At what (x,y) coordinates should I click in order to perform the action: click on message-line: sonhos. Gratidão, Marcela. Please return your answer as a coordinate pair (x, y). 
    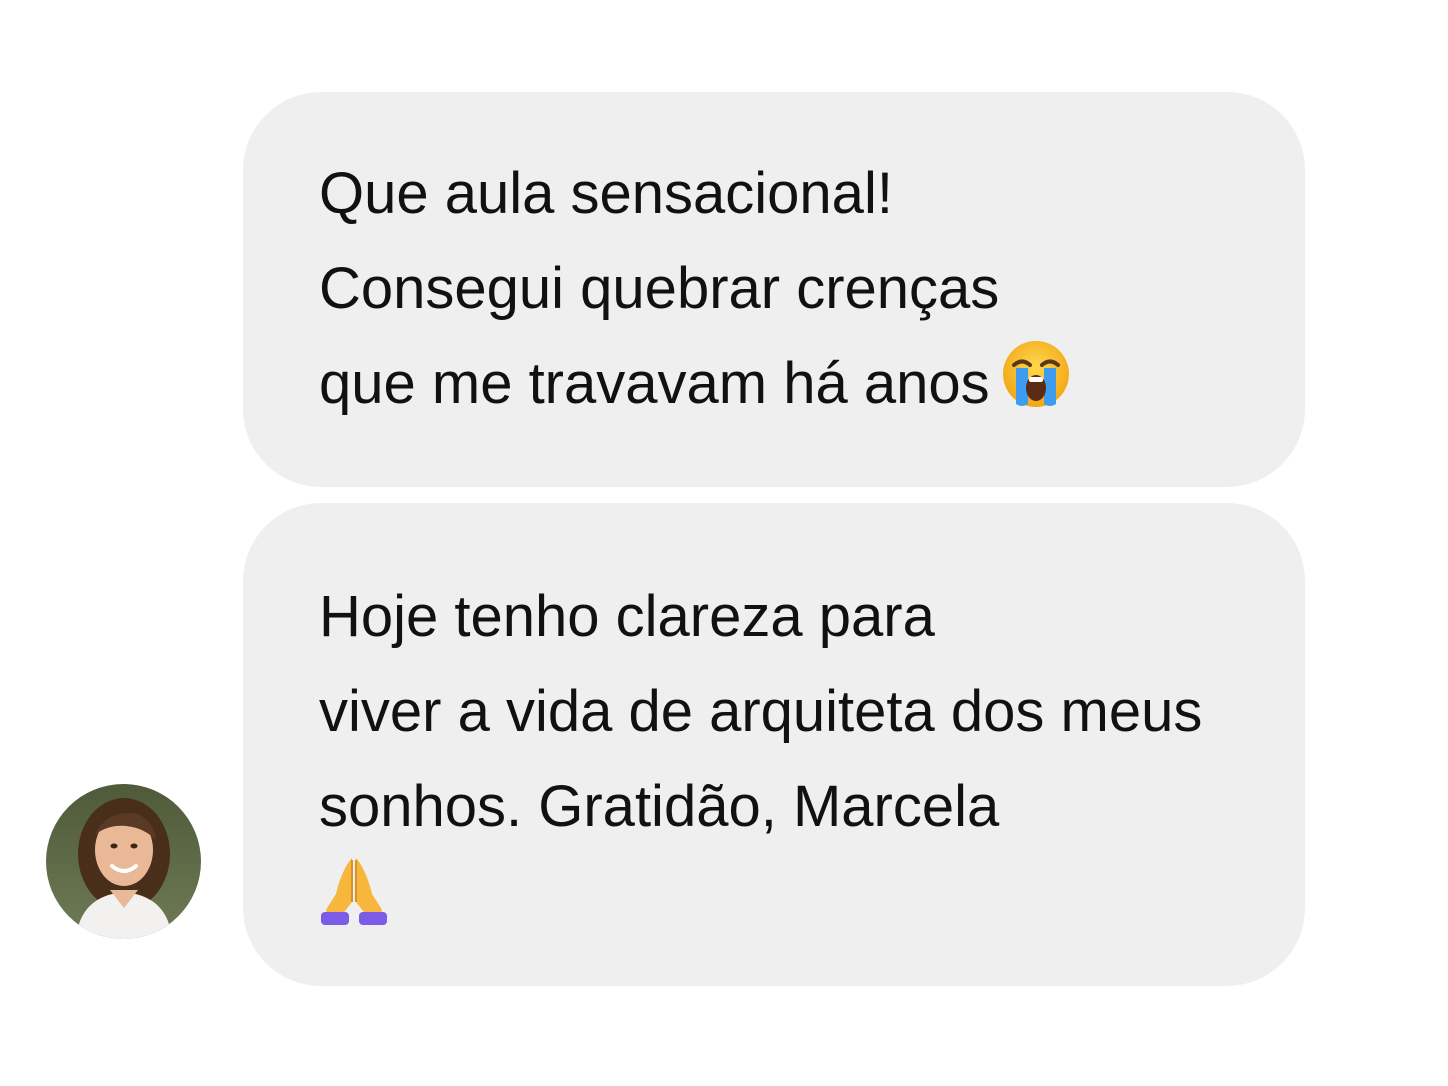
    Looking at the image, I should click on (659, 806).